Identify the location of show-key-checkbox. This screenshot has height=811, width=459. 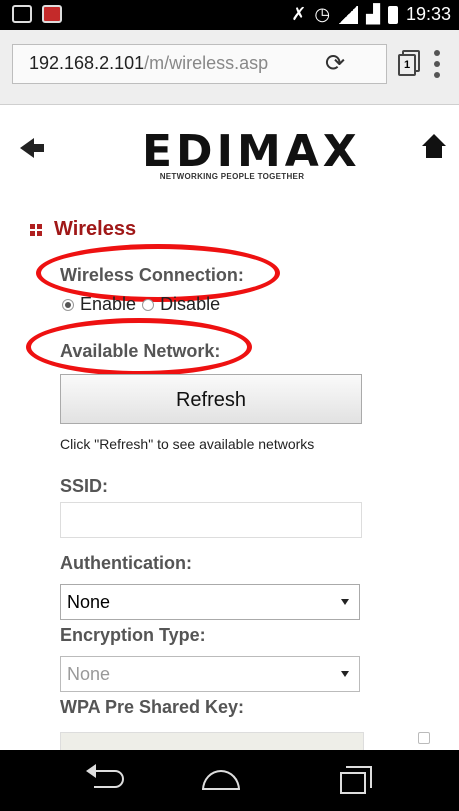
(424, 738).